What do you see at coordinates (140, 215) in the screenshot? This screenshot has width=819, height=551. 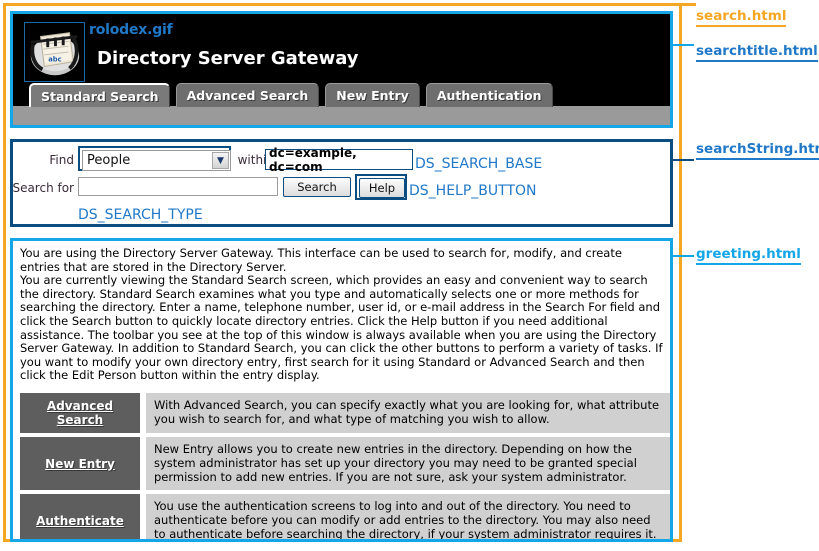 I see `callout-ds-search-type: DS_SEARCH_TYPE` at bounding box center [140, 215].